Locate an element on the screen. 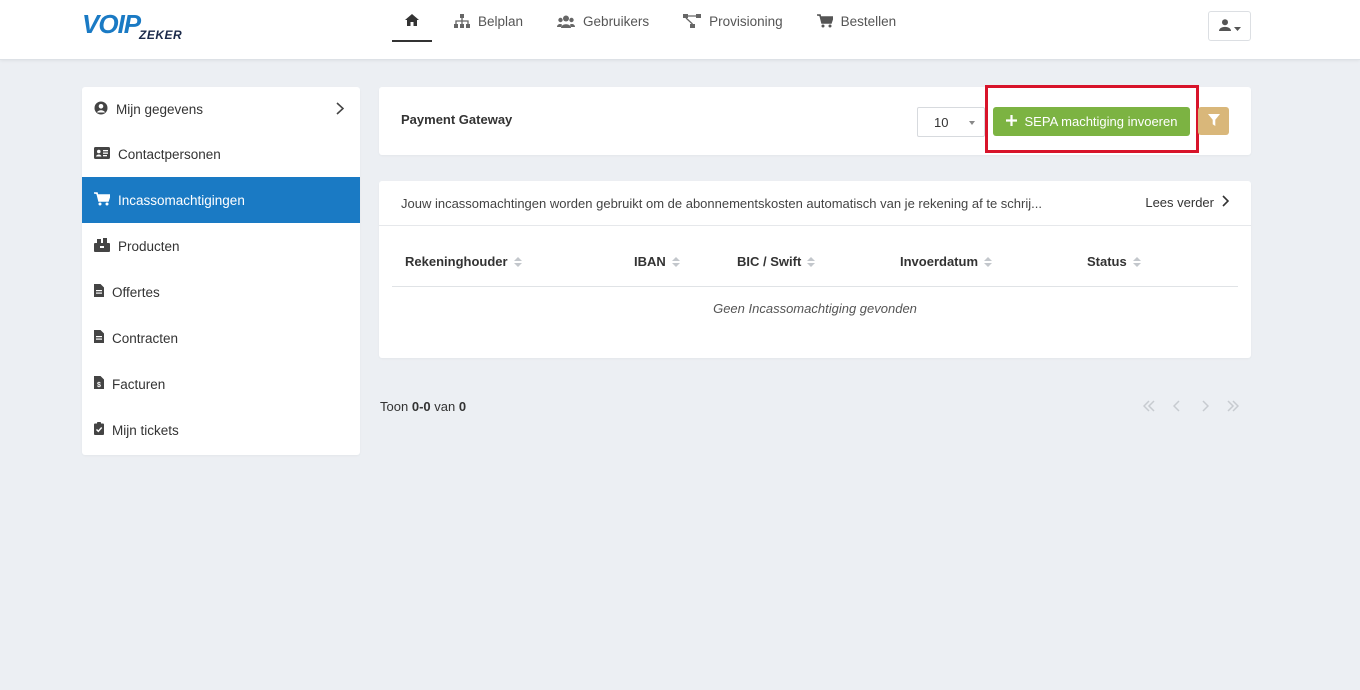 Image resolution: width=1360 pixels, height=690 pixels. sidebar-item-offertes: Offertes is located at coordinates (221, 292).